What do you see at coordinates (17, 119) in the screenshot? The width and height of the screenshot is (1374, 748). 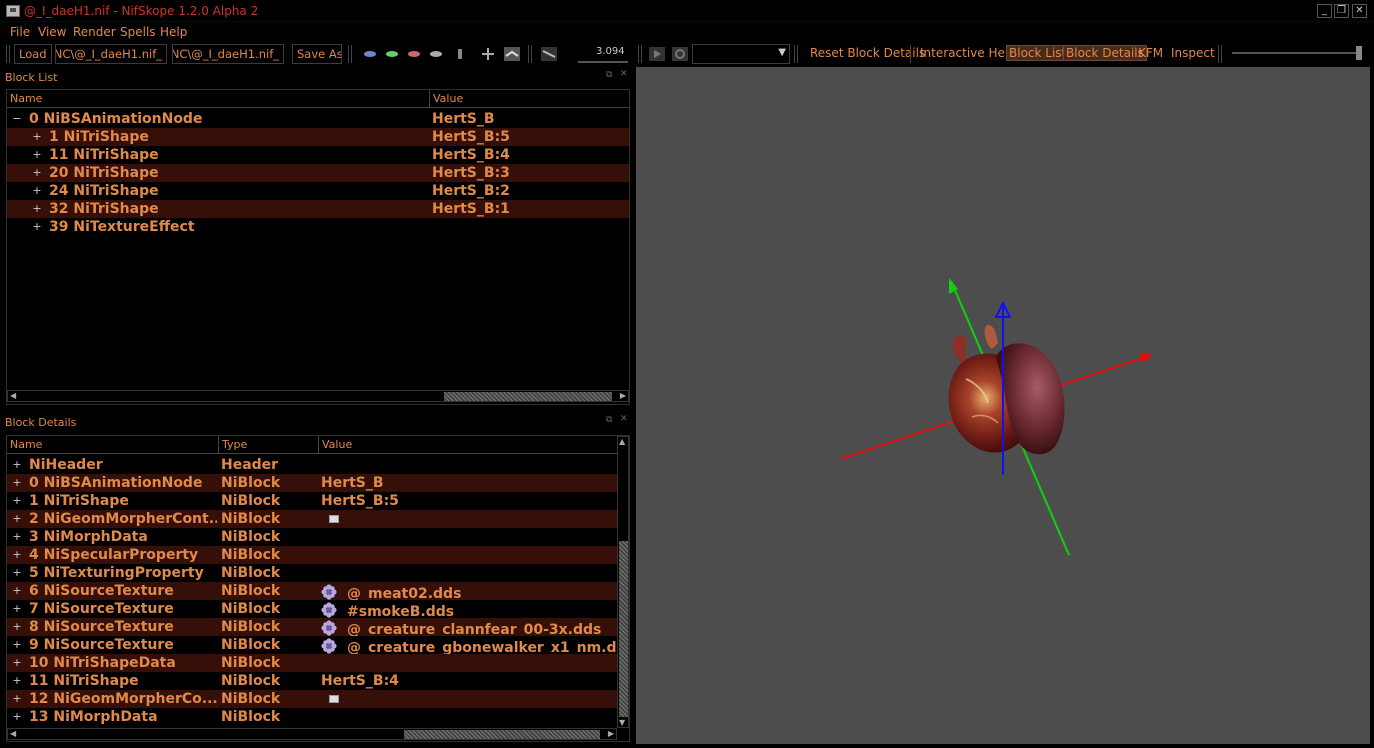 I see `collapse-icon: −` at bounding box center [17, 119].